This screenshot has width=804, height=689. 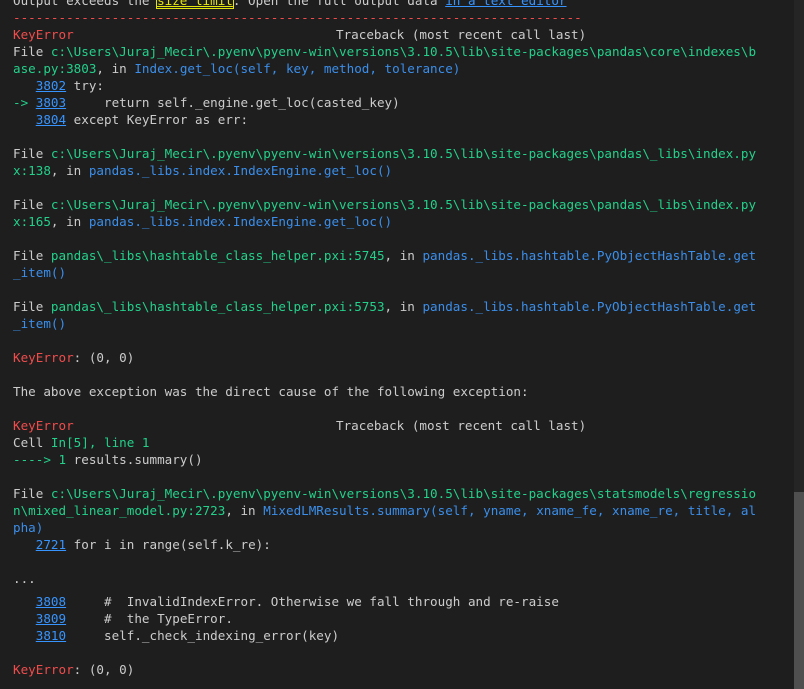 I want to click on code-text: except KeyError as err:, so click(x=157, y=119).